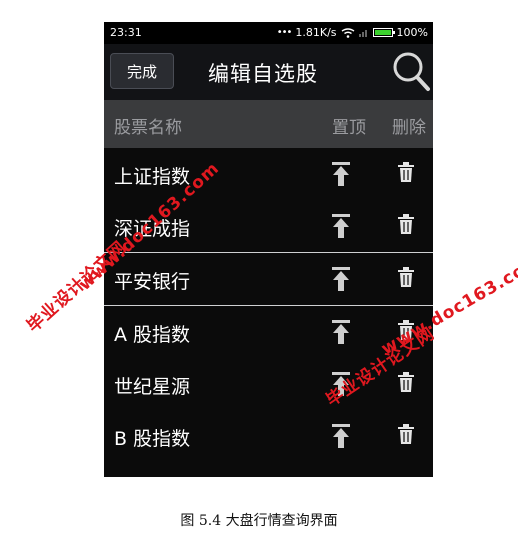 The image size is (518, 546). Describe the element at coordinates (383, 32) in the screenshot. I see `battery-icon` at that location.